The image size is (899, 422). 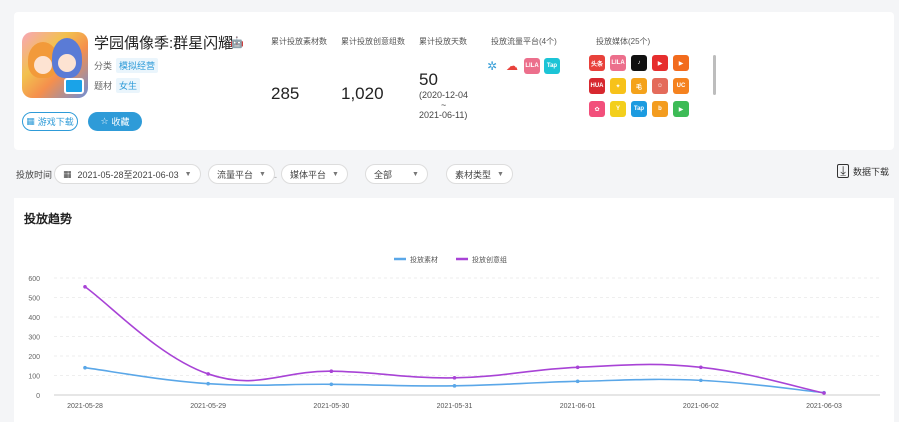 What do you see at coordinates (238, 43) in the screenshot?
I see `android-icon: 🤖` at bounding box center [238, 43].